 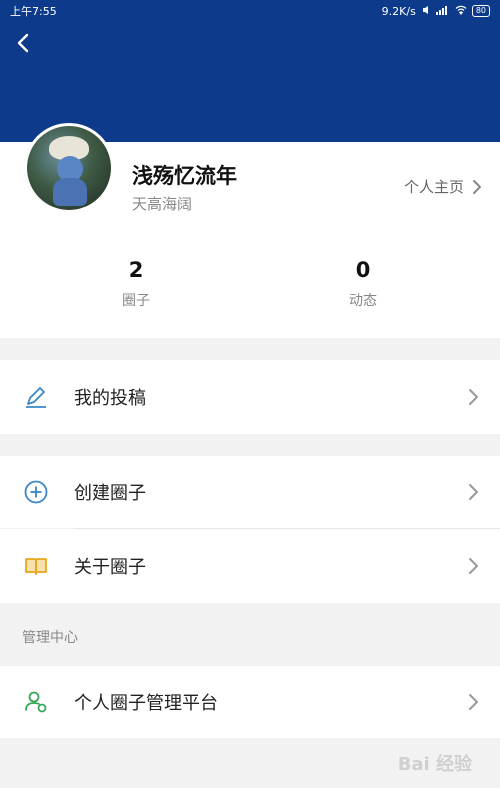 I want to click on username: 浅殇忆流年, so click(x=184, y=176).